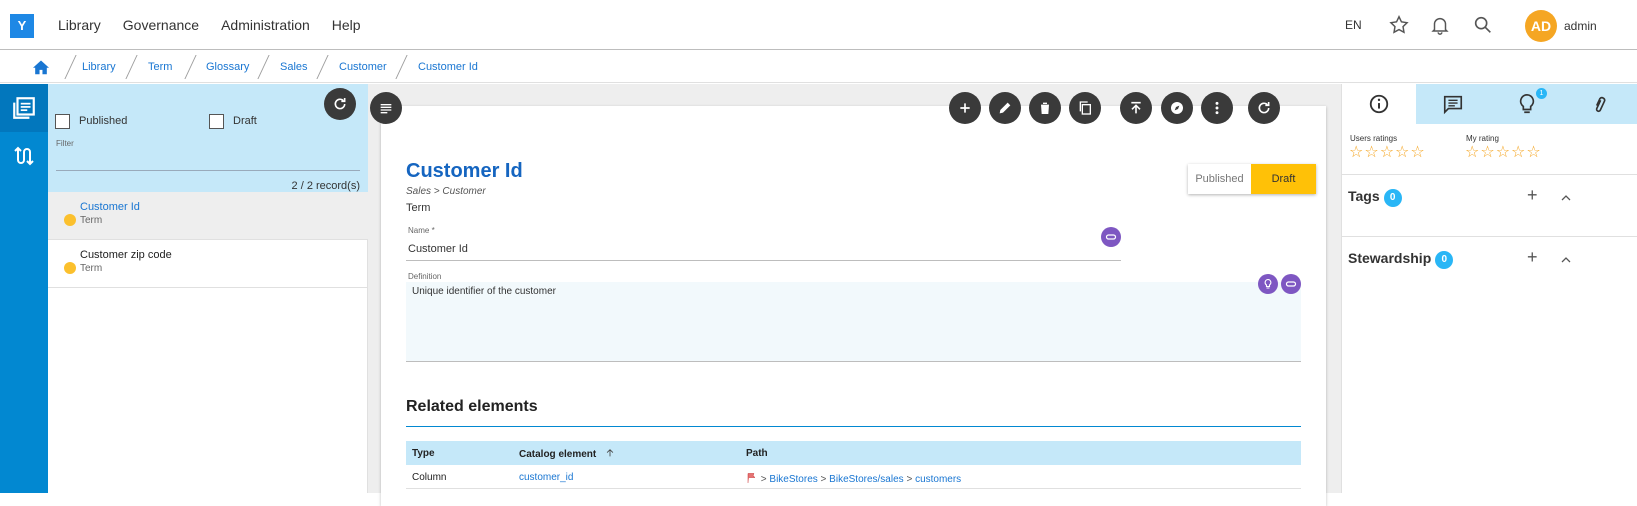 This screenshot has width=1637, height=506. I want to click on breadcrumb-customer: Customer, so click(363, 67).